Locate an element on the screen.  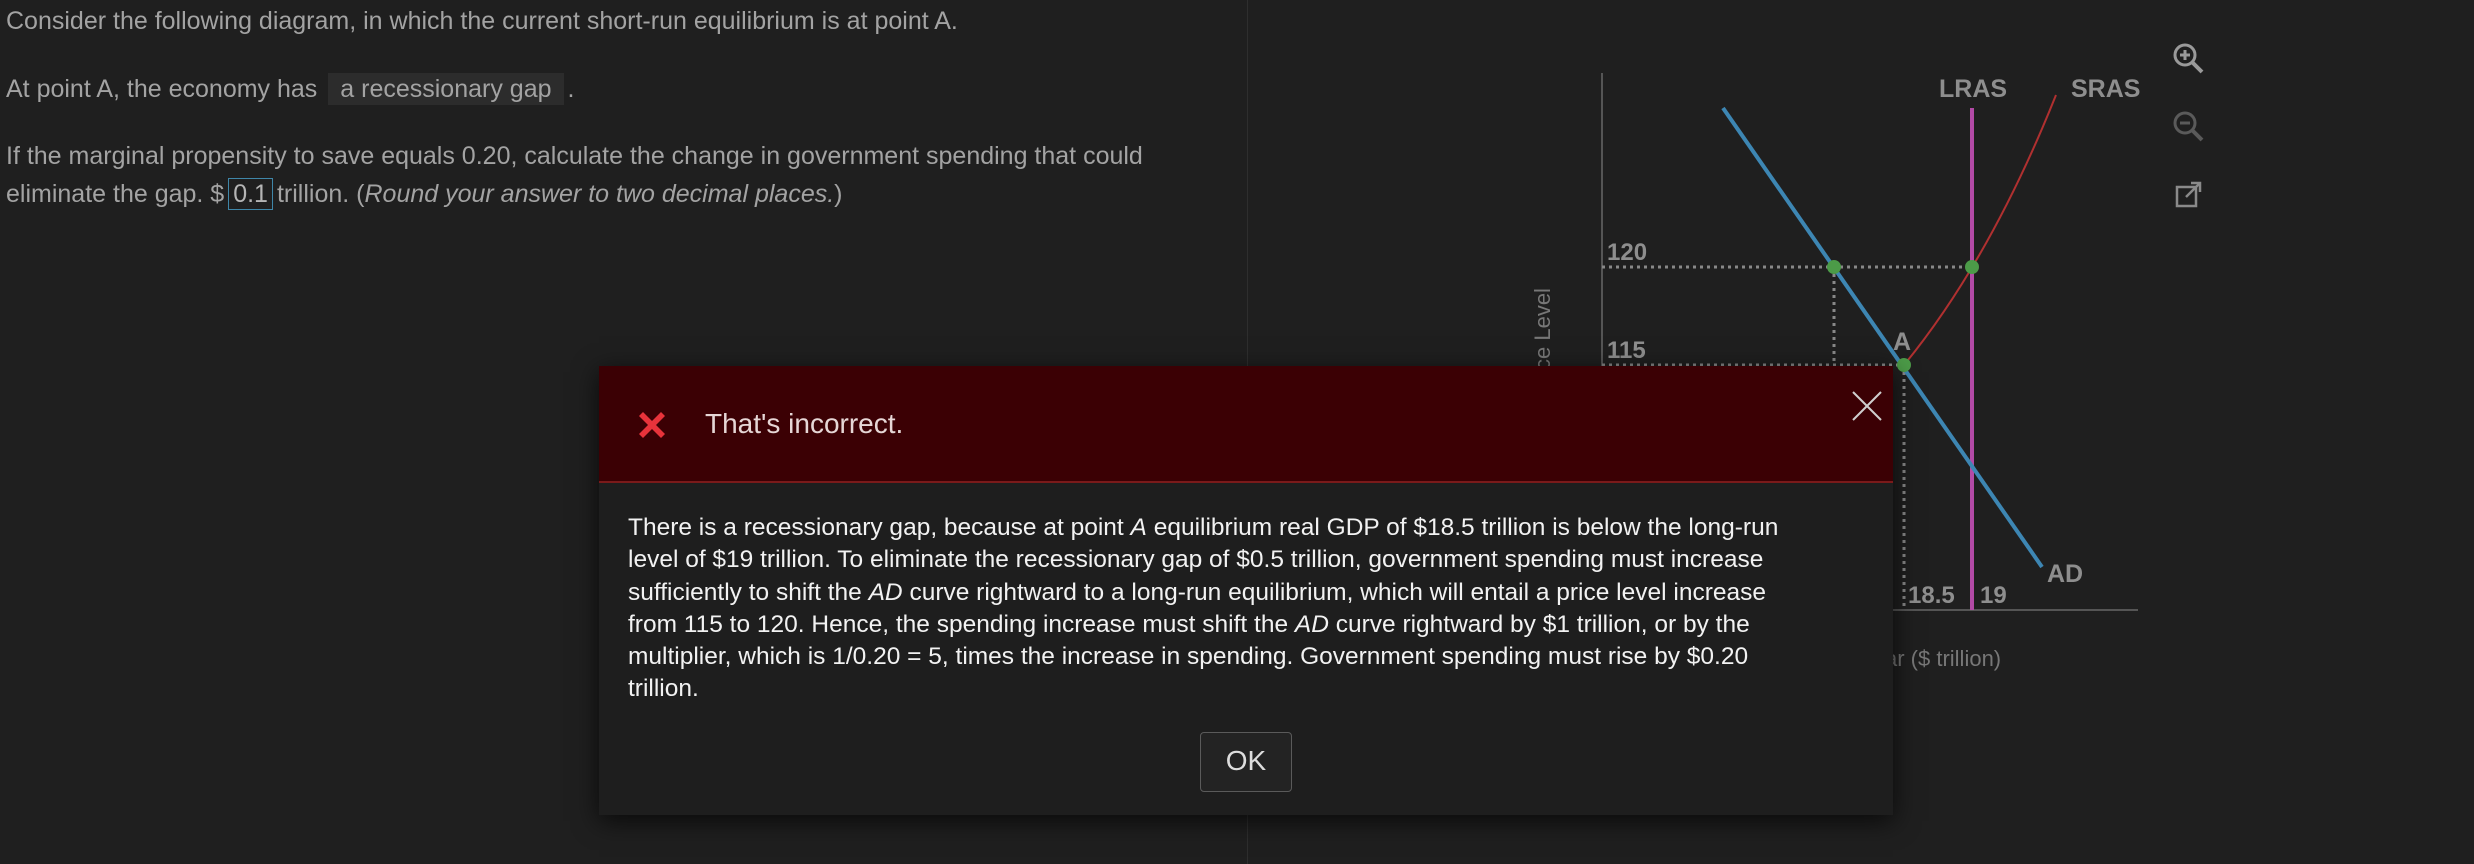
feedback-dialog-header: That's incorrect. is located at coordinates (1246, 424).